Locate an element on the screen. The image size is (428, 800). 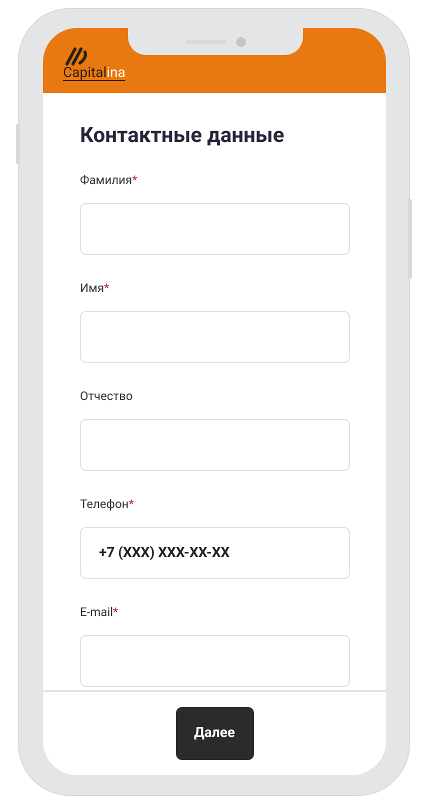
field-label: Телефон* is located at coordinates (107, 504).